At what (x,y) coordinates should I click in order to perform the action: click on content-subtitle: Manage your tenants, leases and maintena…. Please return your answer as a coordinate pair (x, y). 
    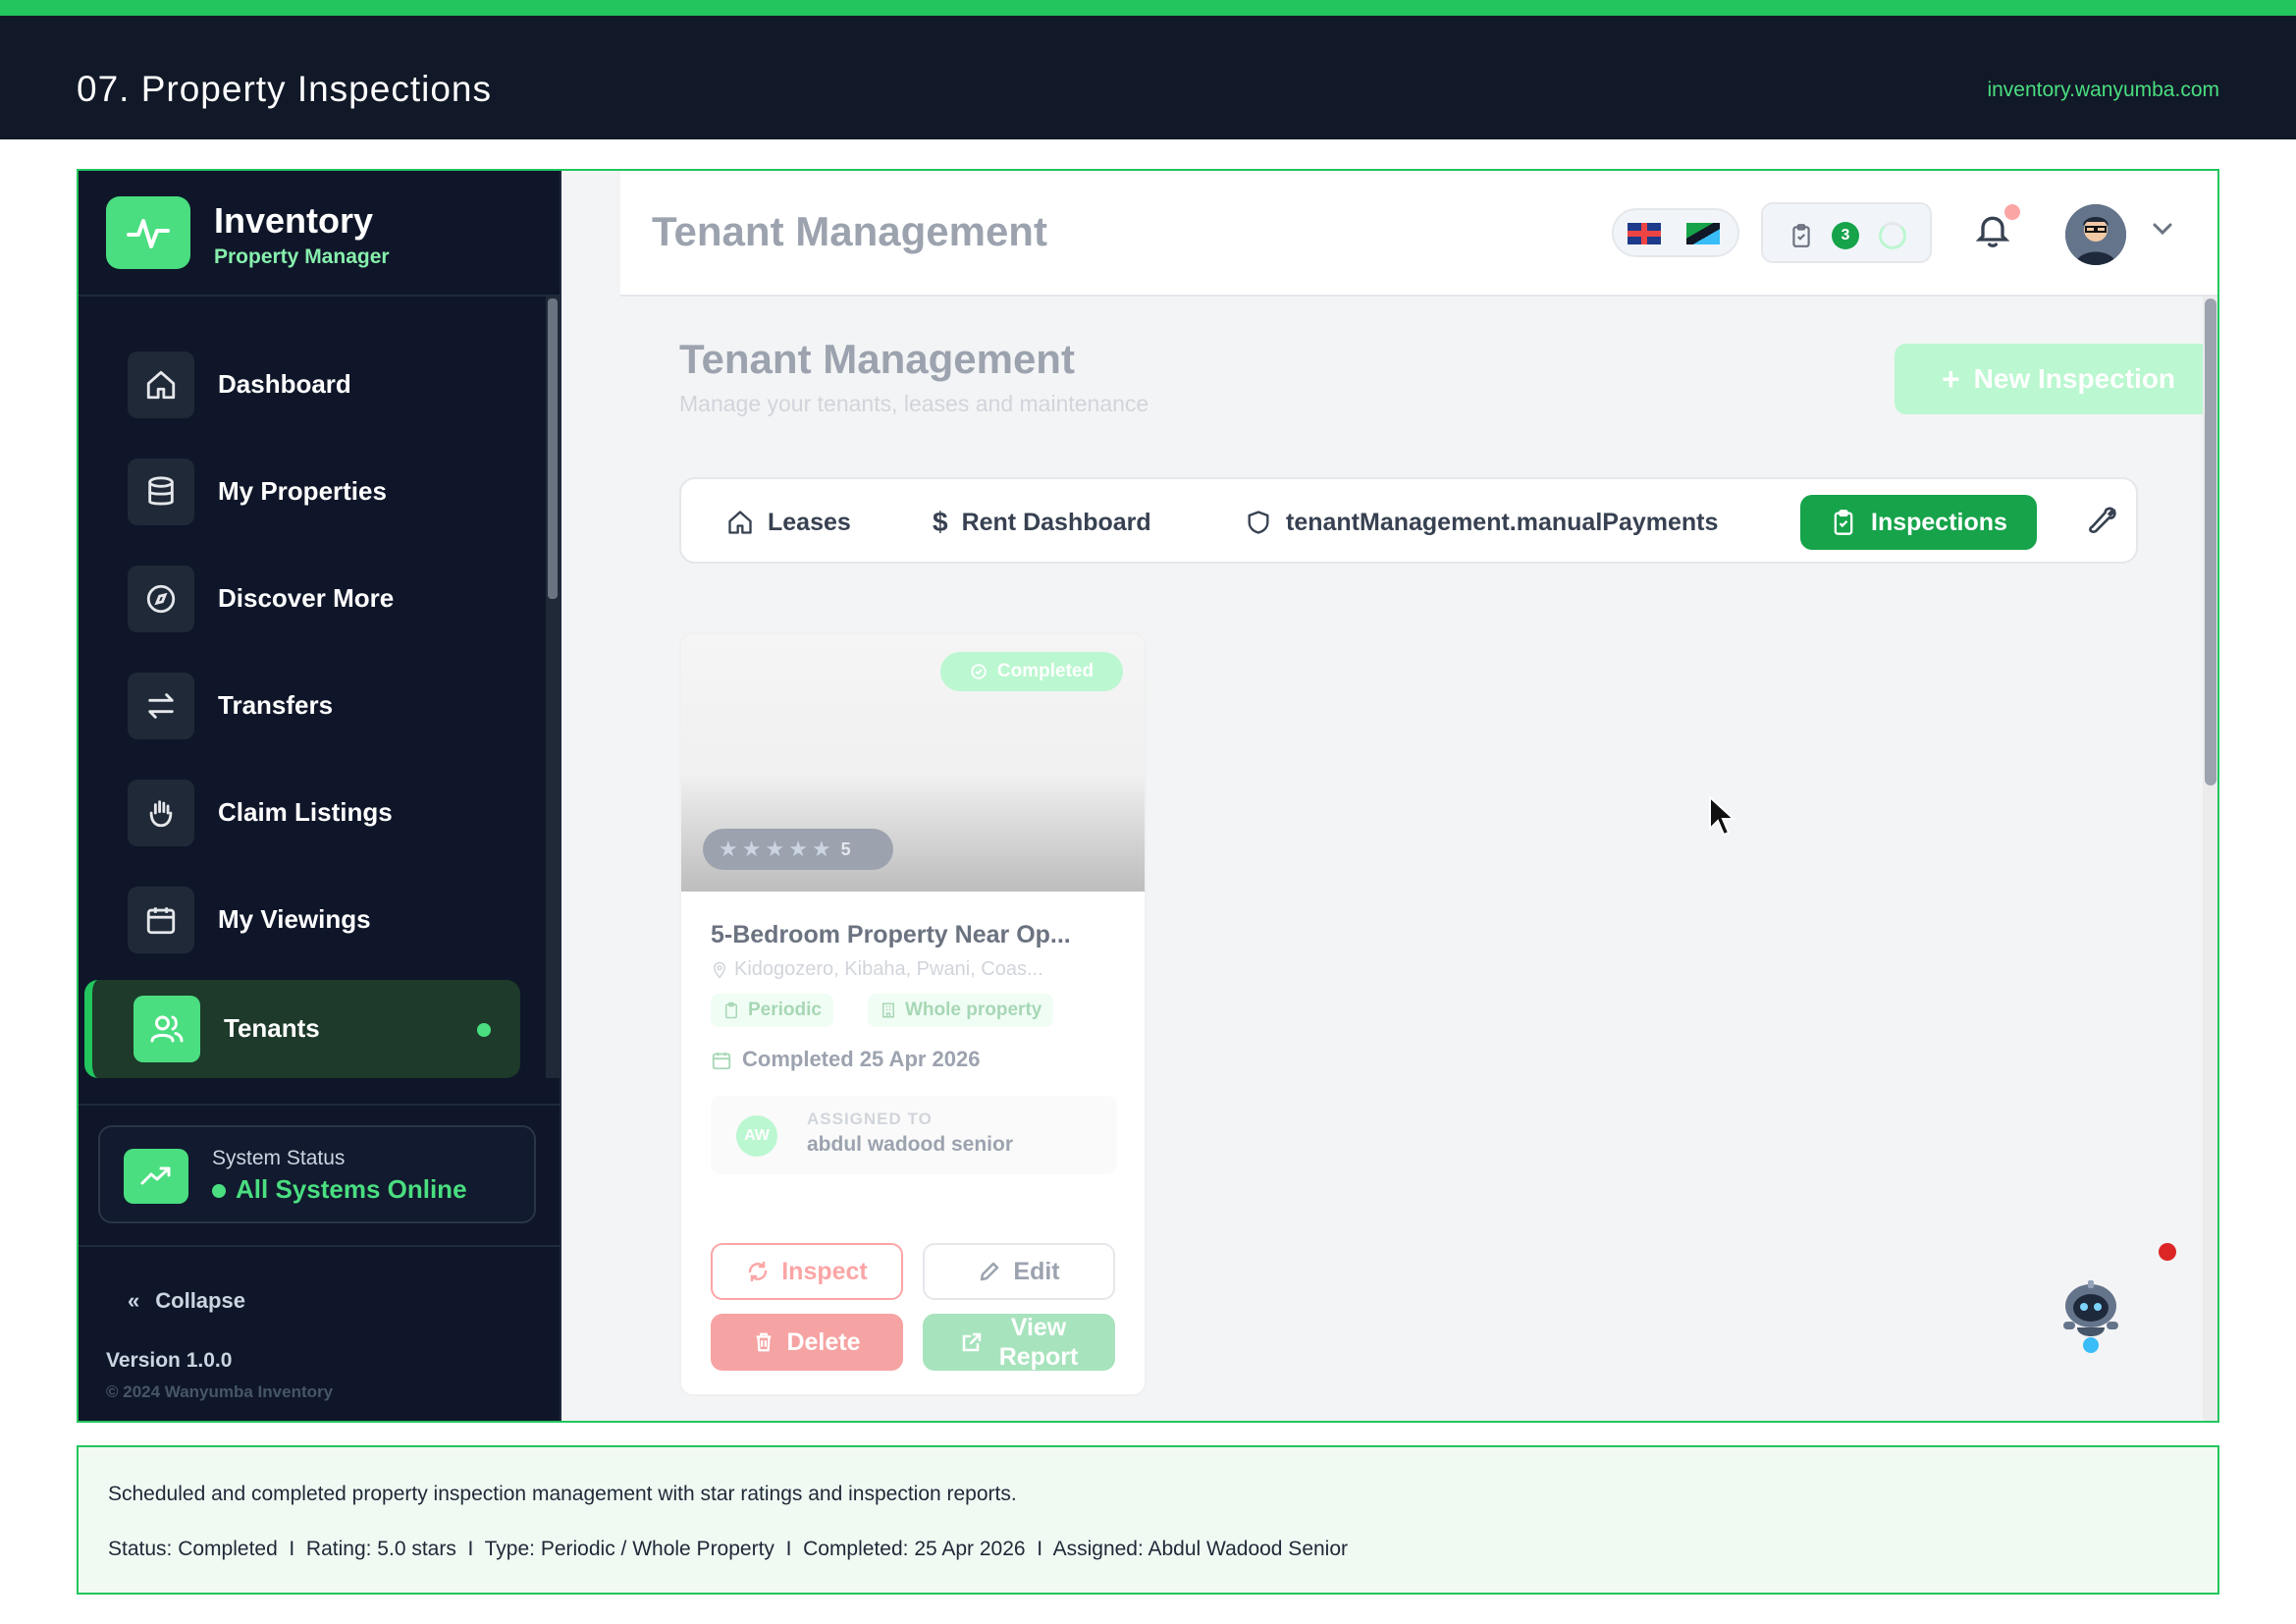
    Looking at the image, I should click on (914, 403).